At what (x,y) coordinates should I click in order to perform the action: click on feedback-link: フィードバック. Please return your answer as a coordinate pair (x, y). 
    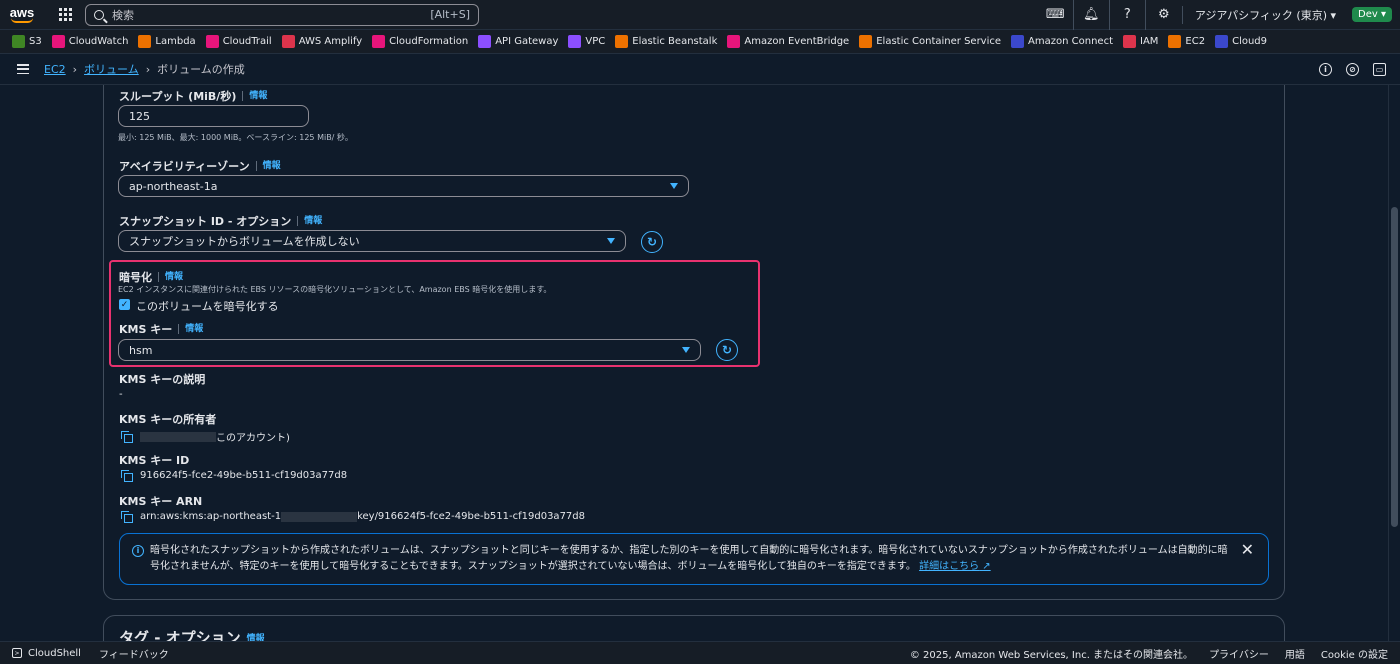
    Looking at the image, I should click on (134, 653).